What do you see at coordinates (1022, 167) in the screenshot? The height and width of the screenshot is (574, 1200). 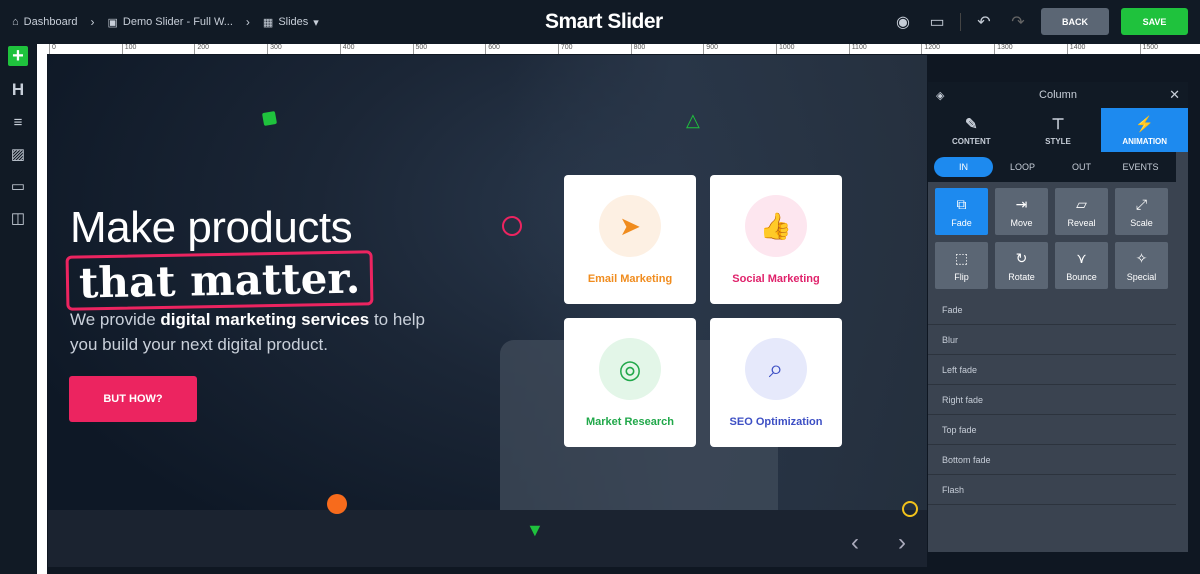 I see `subtab-loop: LOOP` at bounding box center [1022, 167].